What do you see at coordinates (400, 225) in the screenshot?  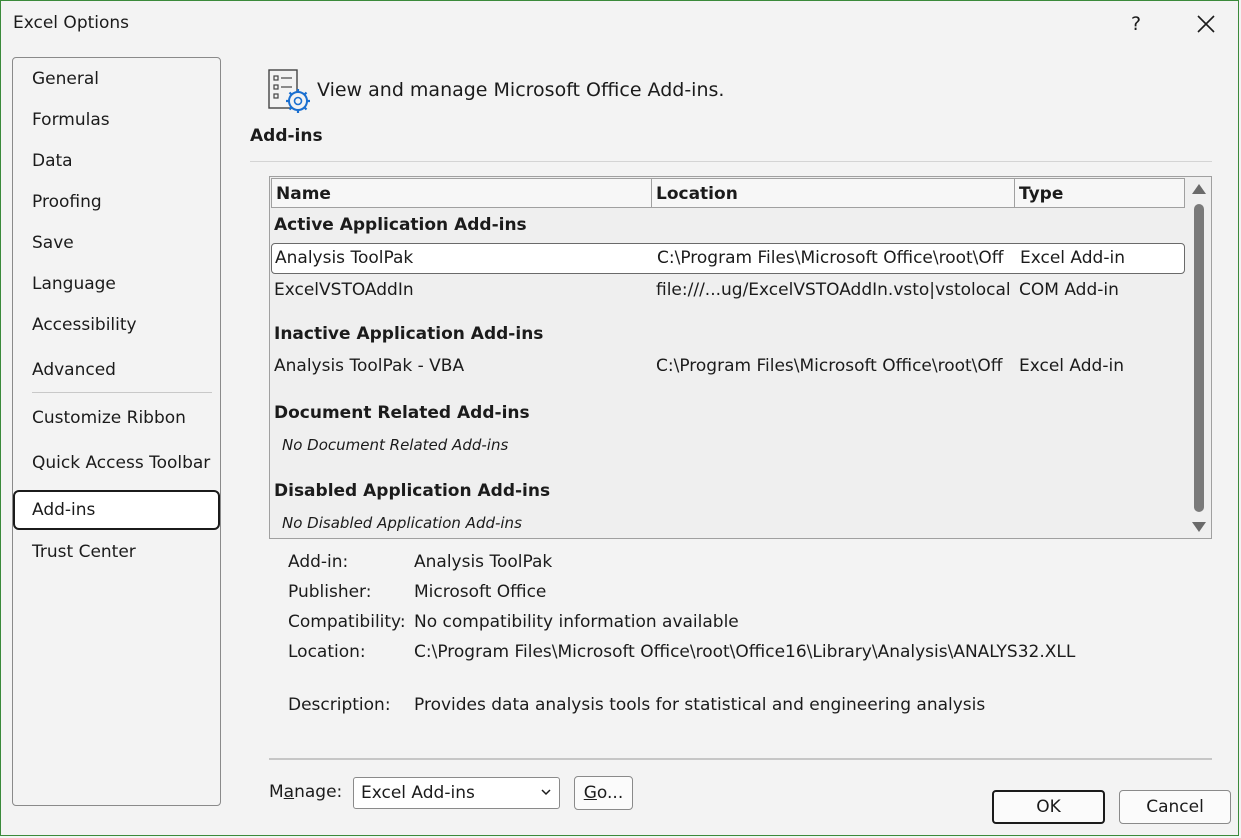 I see `group-label-active: Active Application Add-ins` at bounding box center [400, 225].